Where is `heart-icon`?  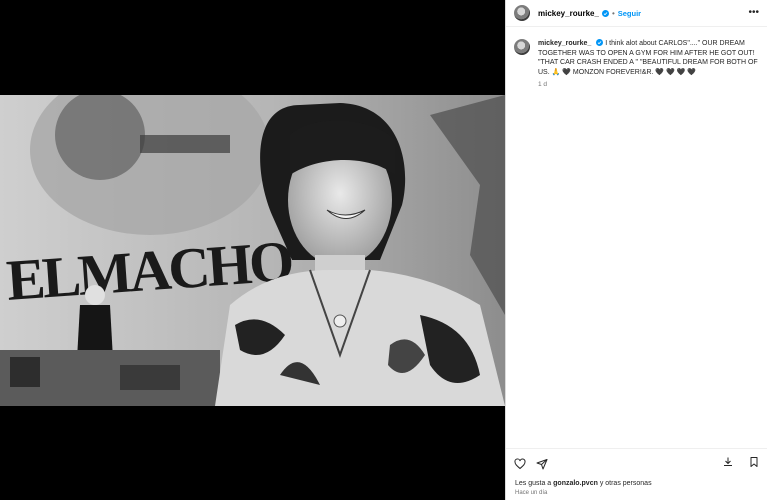 heart-icon is located at coordinates (520, 463).